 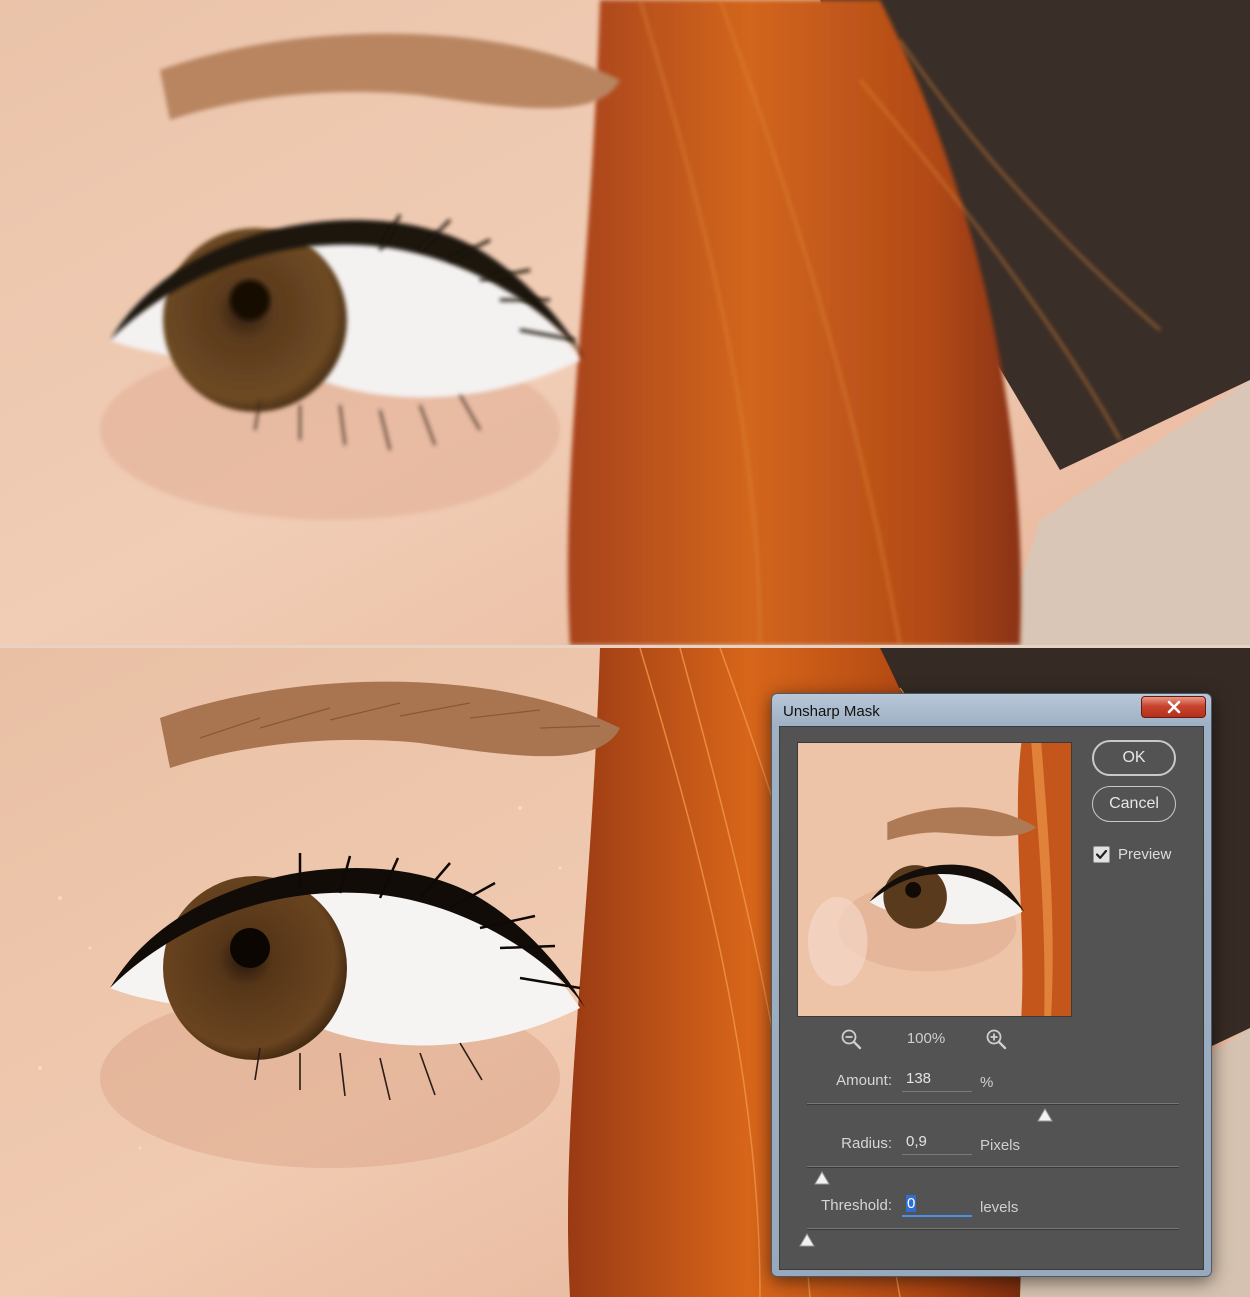 What do you see at coordinates (937, 1205) in the screenshot?
I see `threshold-input: 0` at bounding box center [937, 1205].